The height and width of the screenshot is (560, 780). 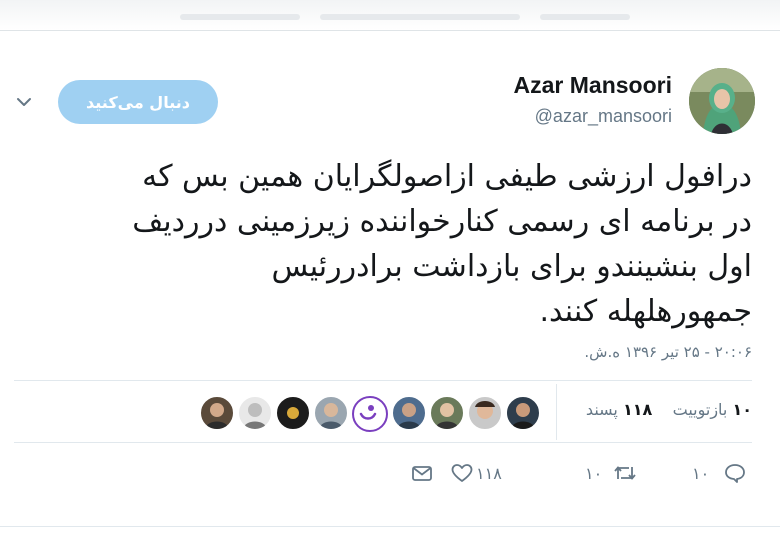 I want to click on avatar, so click(x=722, y=101).